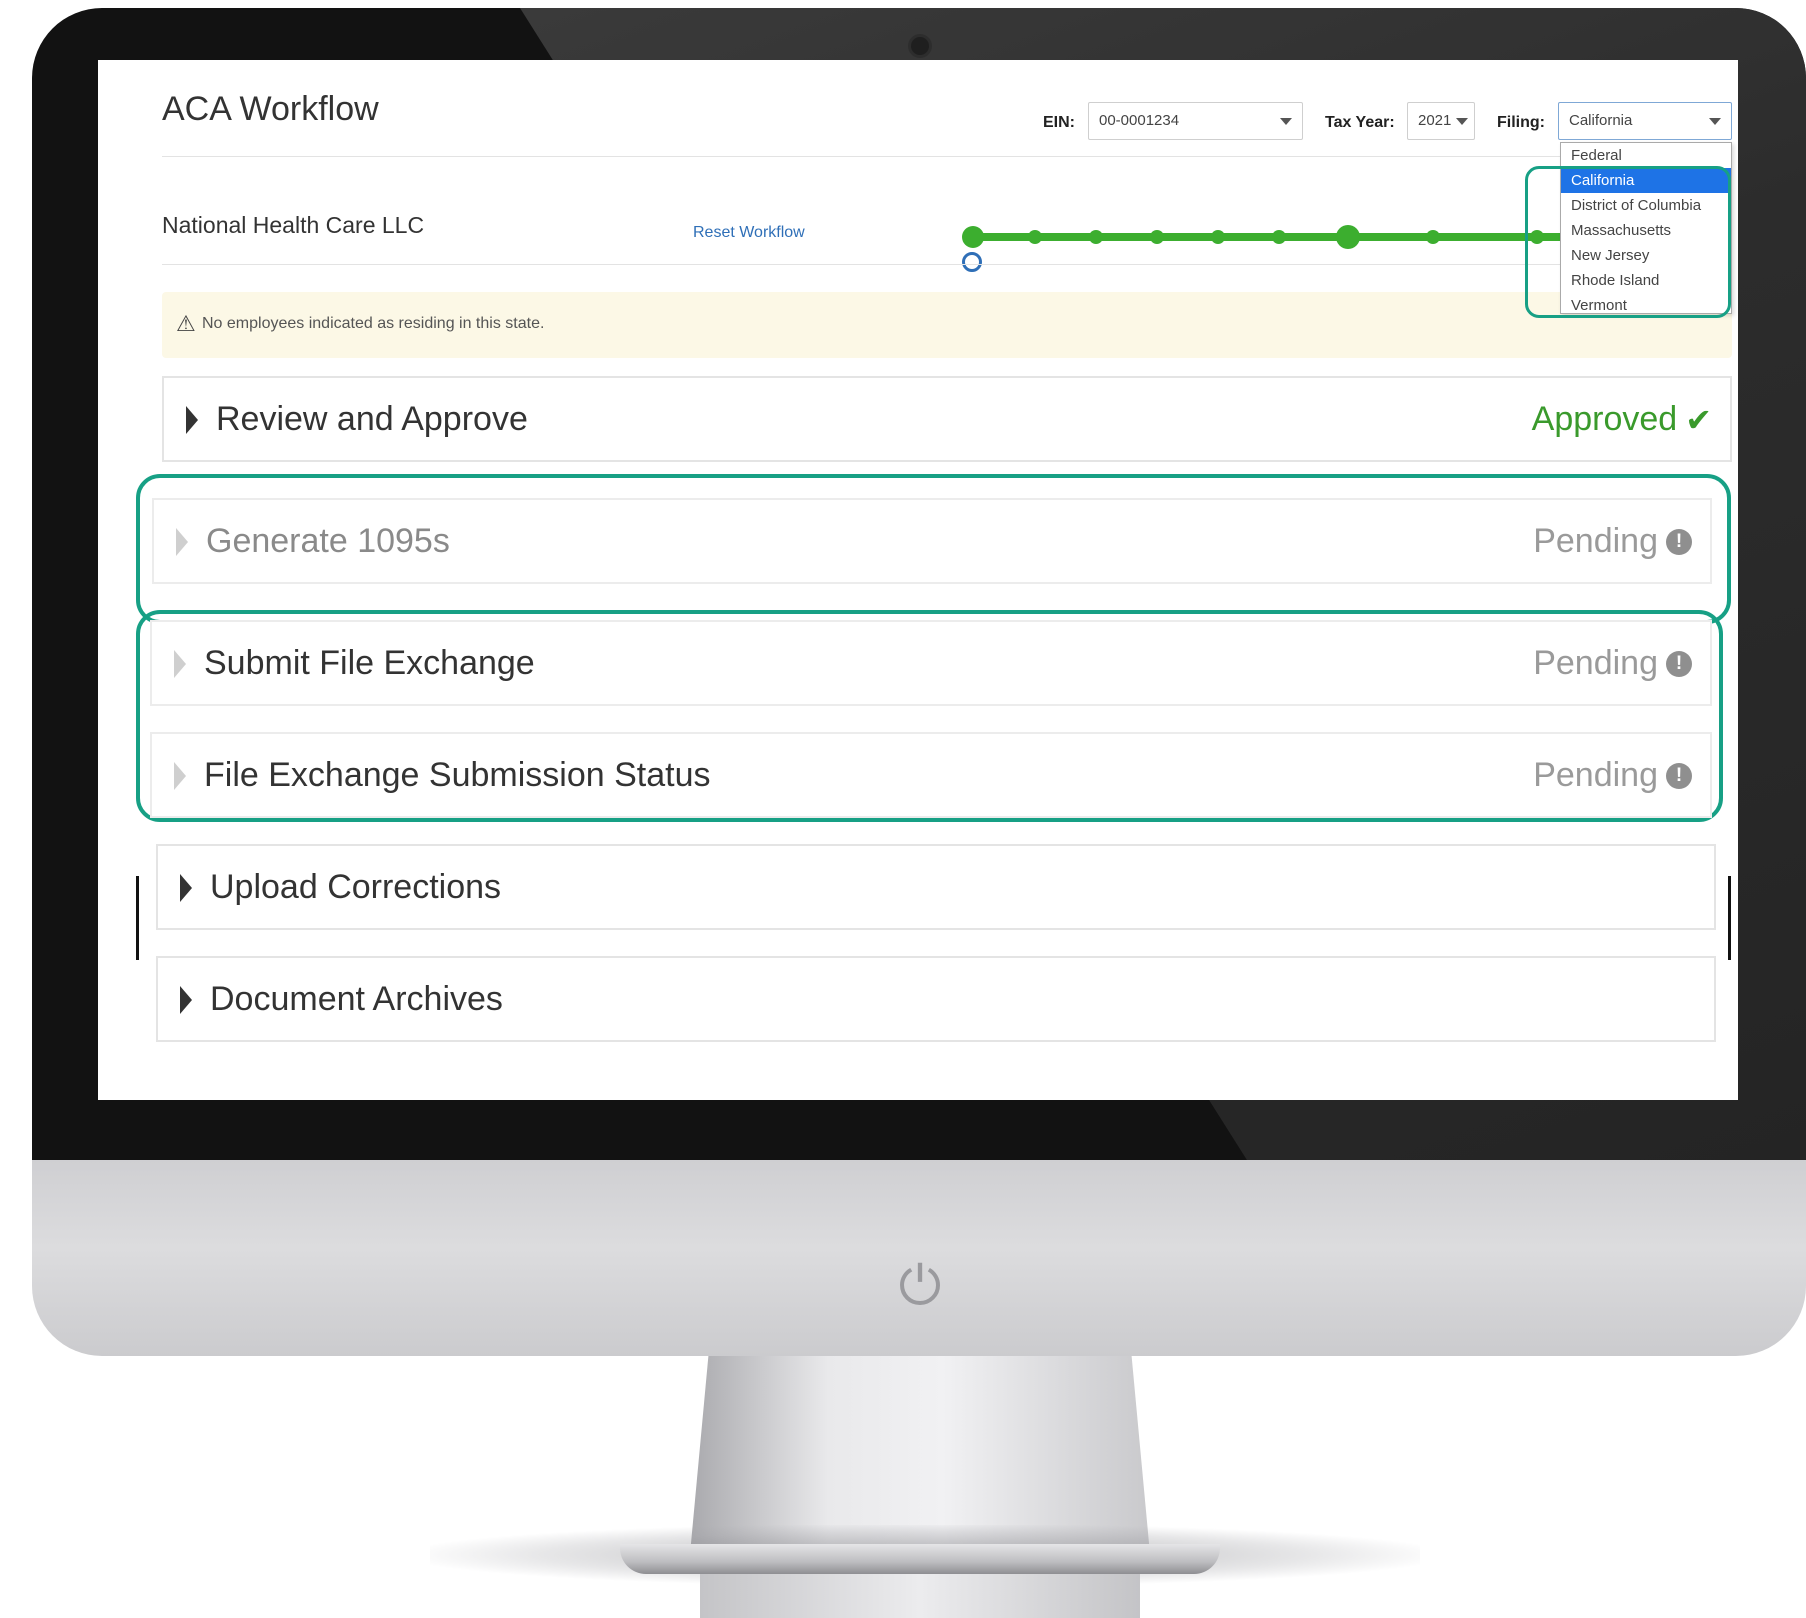 This screenshot has width=1806, height=1618. What do you see at coordinates (1698, 419) in the screenshot?
I see `check-icon: ✔` at bounding box center [1698, 419].